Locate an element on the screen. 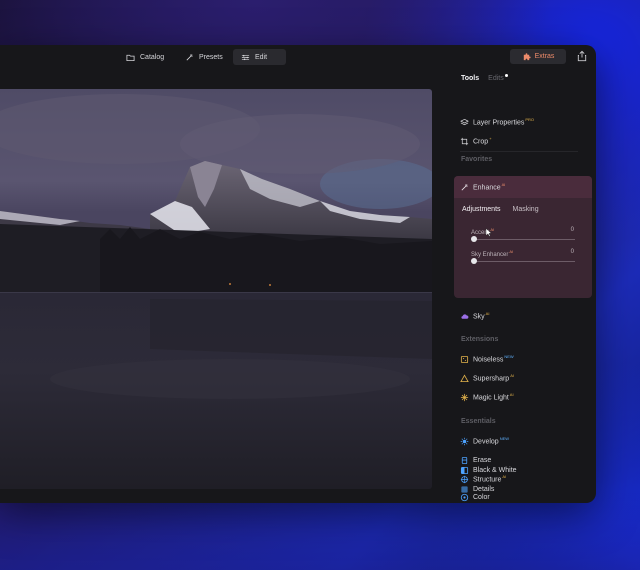 This screenshot has height=570, width=640. presets-button: Presets is located at coordinates (204, 57).